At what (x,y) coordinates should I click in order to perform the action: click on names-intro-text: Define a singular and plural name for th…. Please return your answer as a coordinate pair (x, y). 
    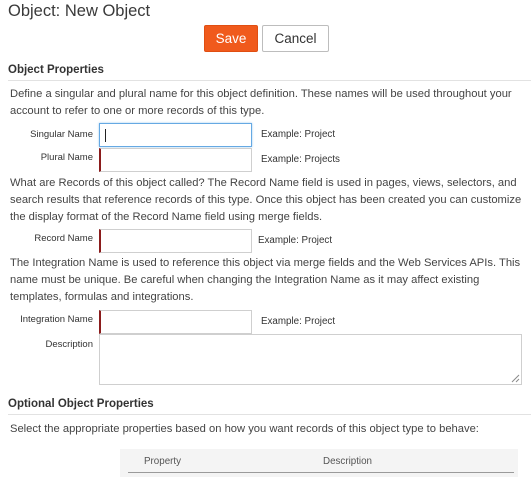
    Looking at the image, I should click on (261, 102).